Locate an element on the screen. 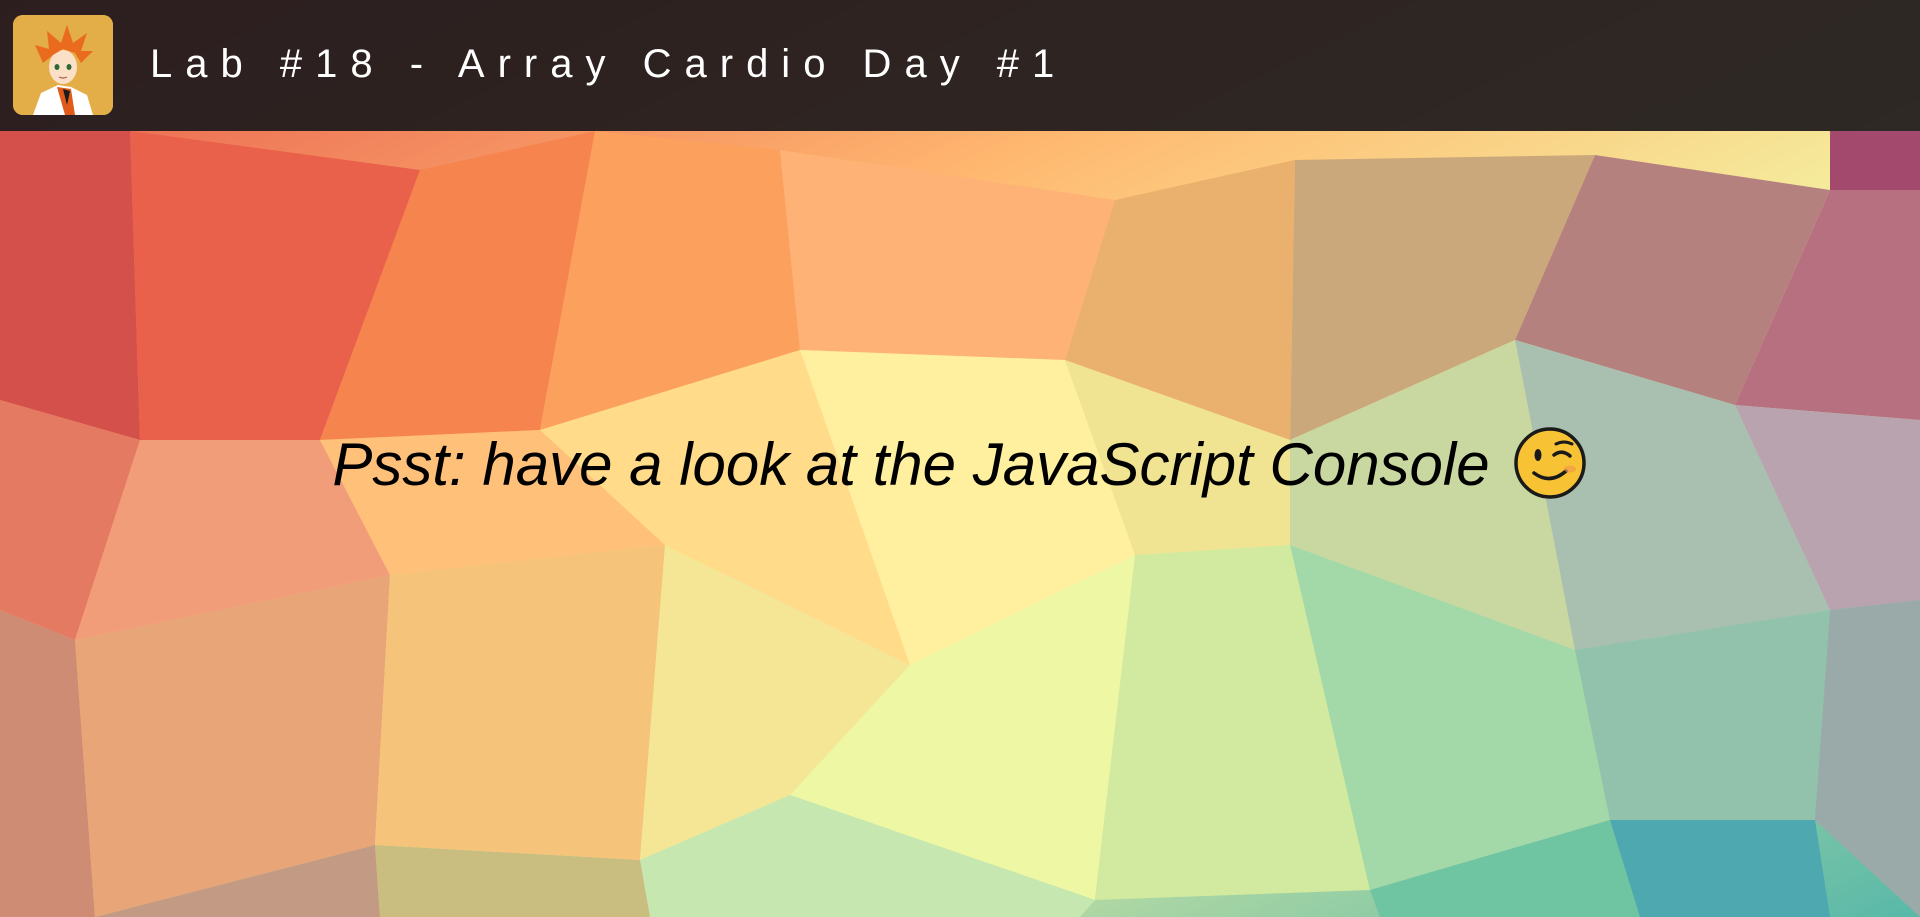 The height and width of the screenshot is (917, 1920). winking-face-icon is located at coordinates (1550, 463).